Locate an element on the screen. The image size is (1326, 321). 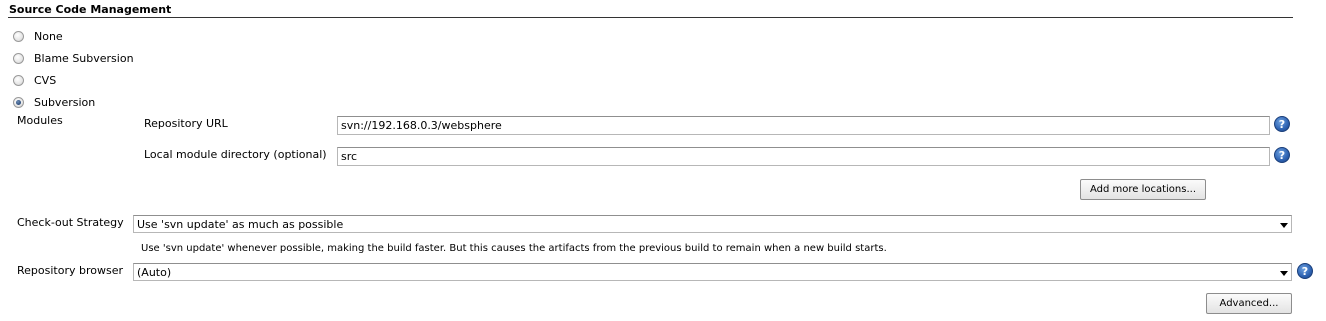
checkout-strategy-select: Use 'svn update' as much as possible is located at coordinates (712, 224).